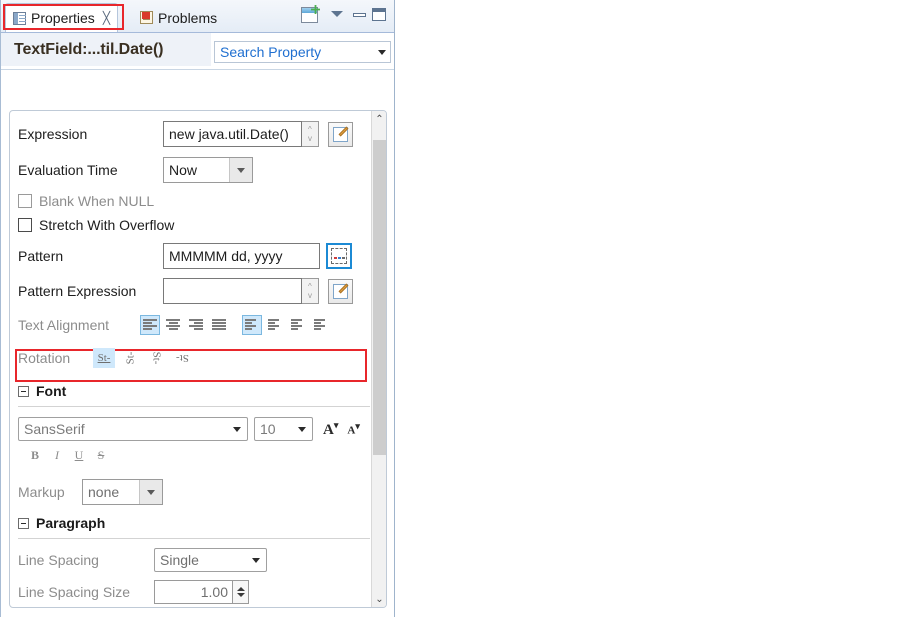  Describe the element at coordinates (122, 492) in the screenshot. I see `markup-select: none` at that location.